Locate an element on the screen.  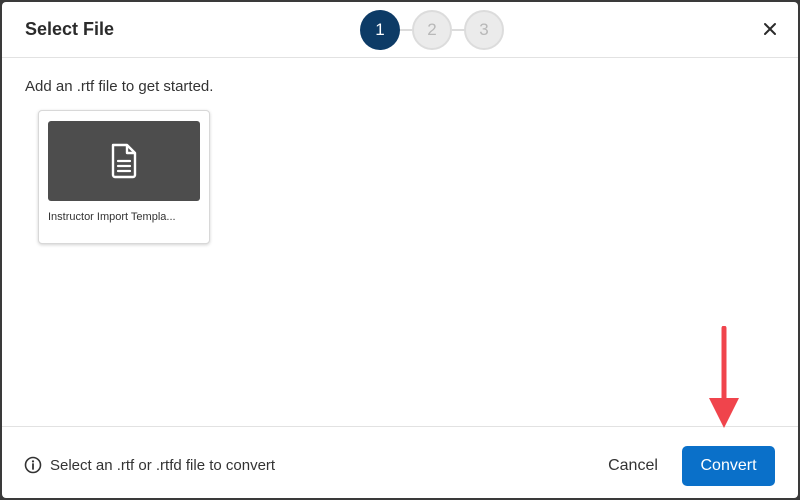
hint: Select an .rtf or .rtfd file to convert is located at coordinates (149, 465).